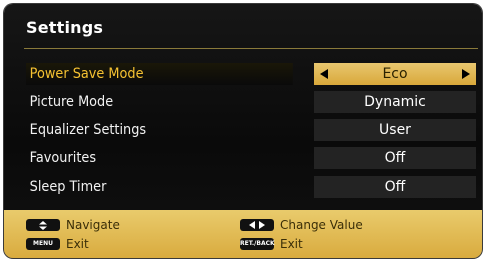 The height and width of the screenshot is (261, 486). What do you see at coordinates (71, 102) in the screenshot?
I see `setting-label: Picture Mode` at bounding box center [71, 102].